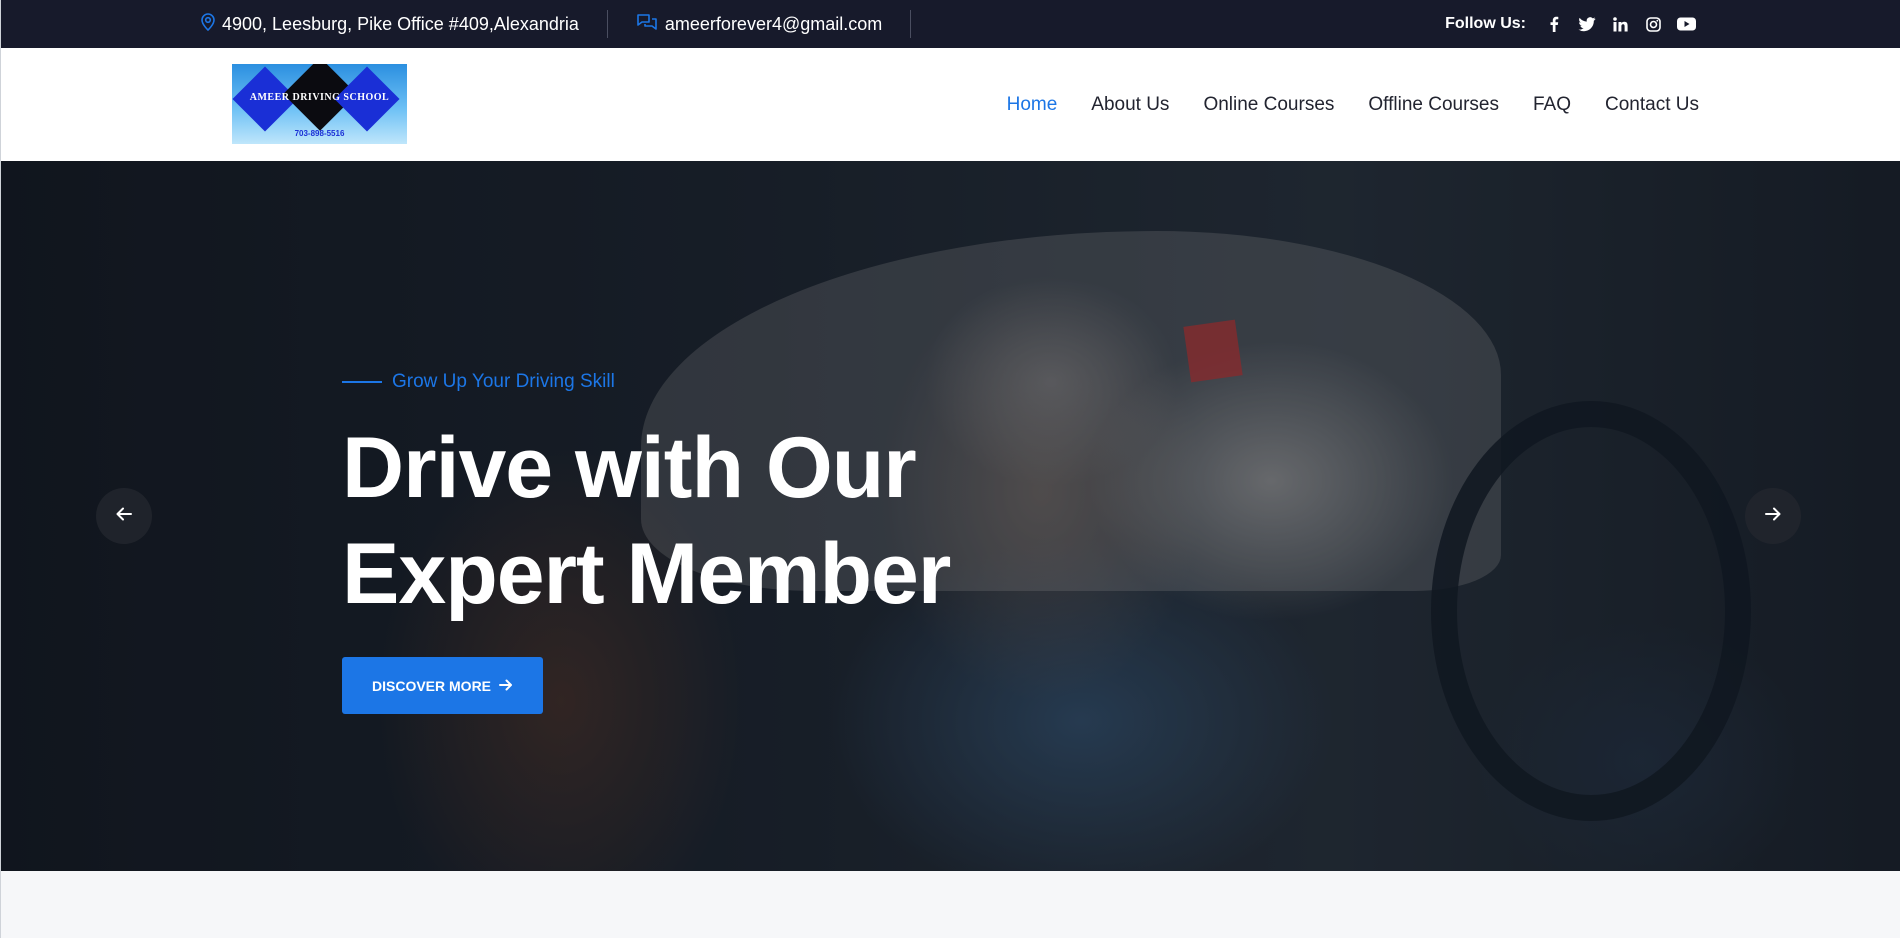  I want to click on discover-more-button: DISCOVER MORE, so click(443, 685).